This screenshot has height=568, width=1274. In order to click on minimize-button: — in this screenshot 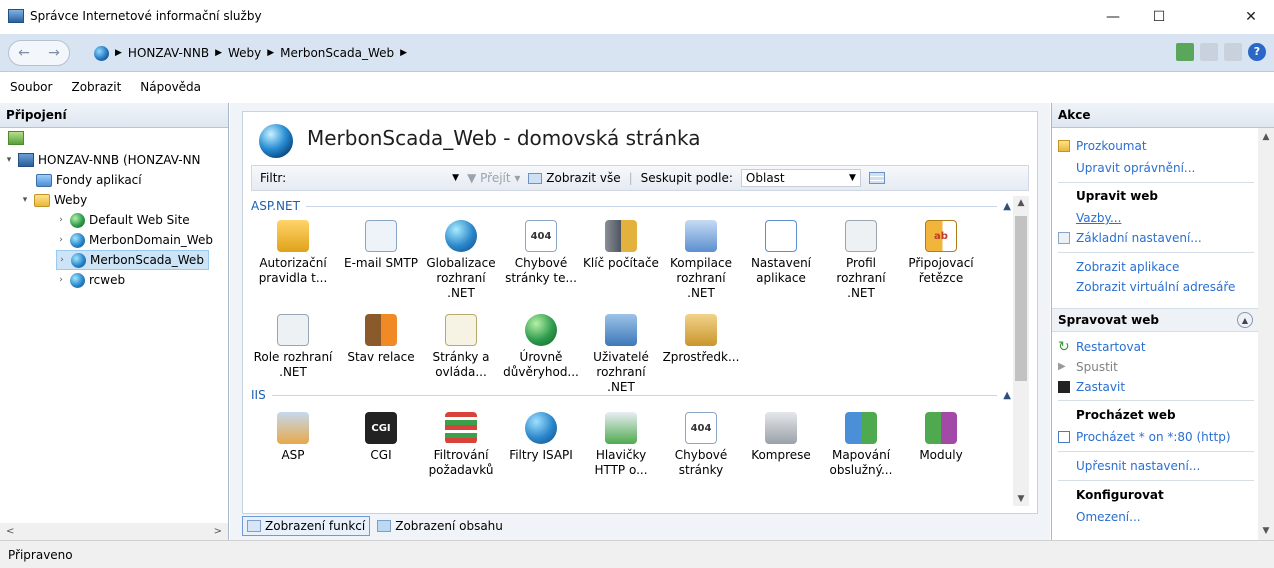, I will do `click(1113, 17)`.